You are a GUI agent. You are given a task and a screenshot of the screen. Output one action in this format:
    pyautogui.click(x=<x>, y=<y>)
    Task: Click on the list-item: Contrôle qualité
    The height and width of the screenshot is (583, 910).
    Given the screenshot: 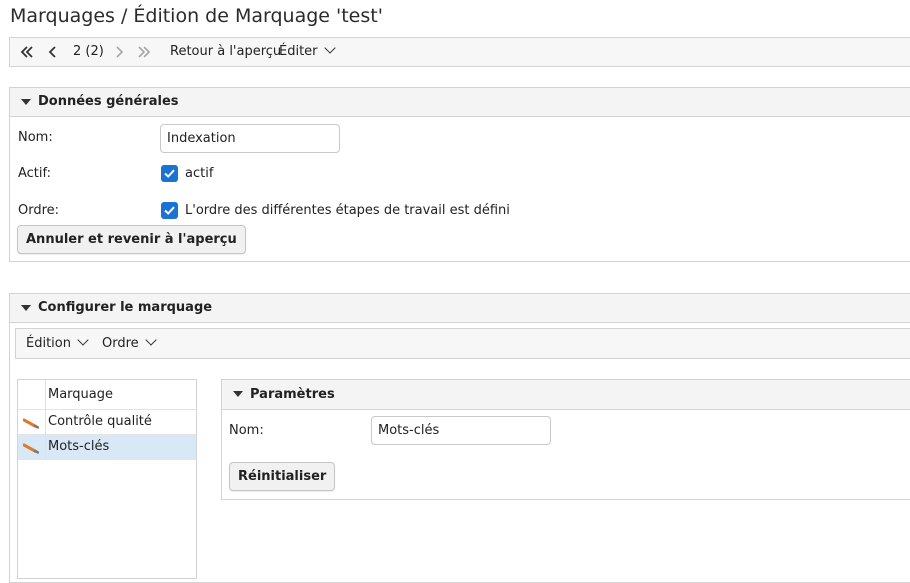 What is the action you would take?
    pyautogui.click(x=100, y=421)
    